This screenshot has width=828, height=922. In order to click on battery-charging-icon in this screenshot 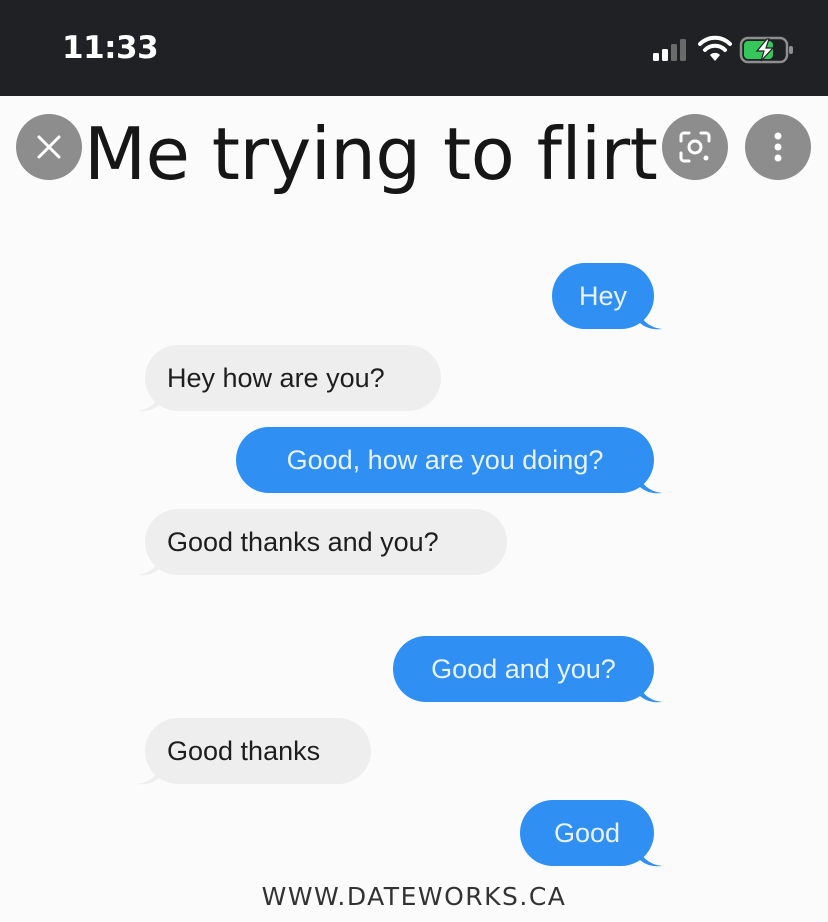, I will do `click(766, 50)`.